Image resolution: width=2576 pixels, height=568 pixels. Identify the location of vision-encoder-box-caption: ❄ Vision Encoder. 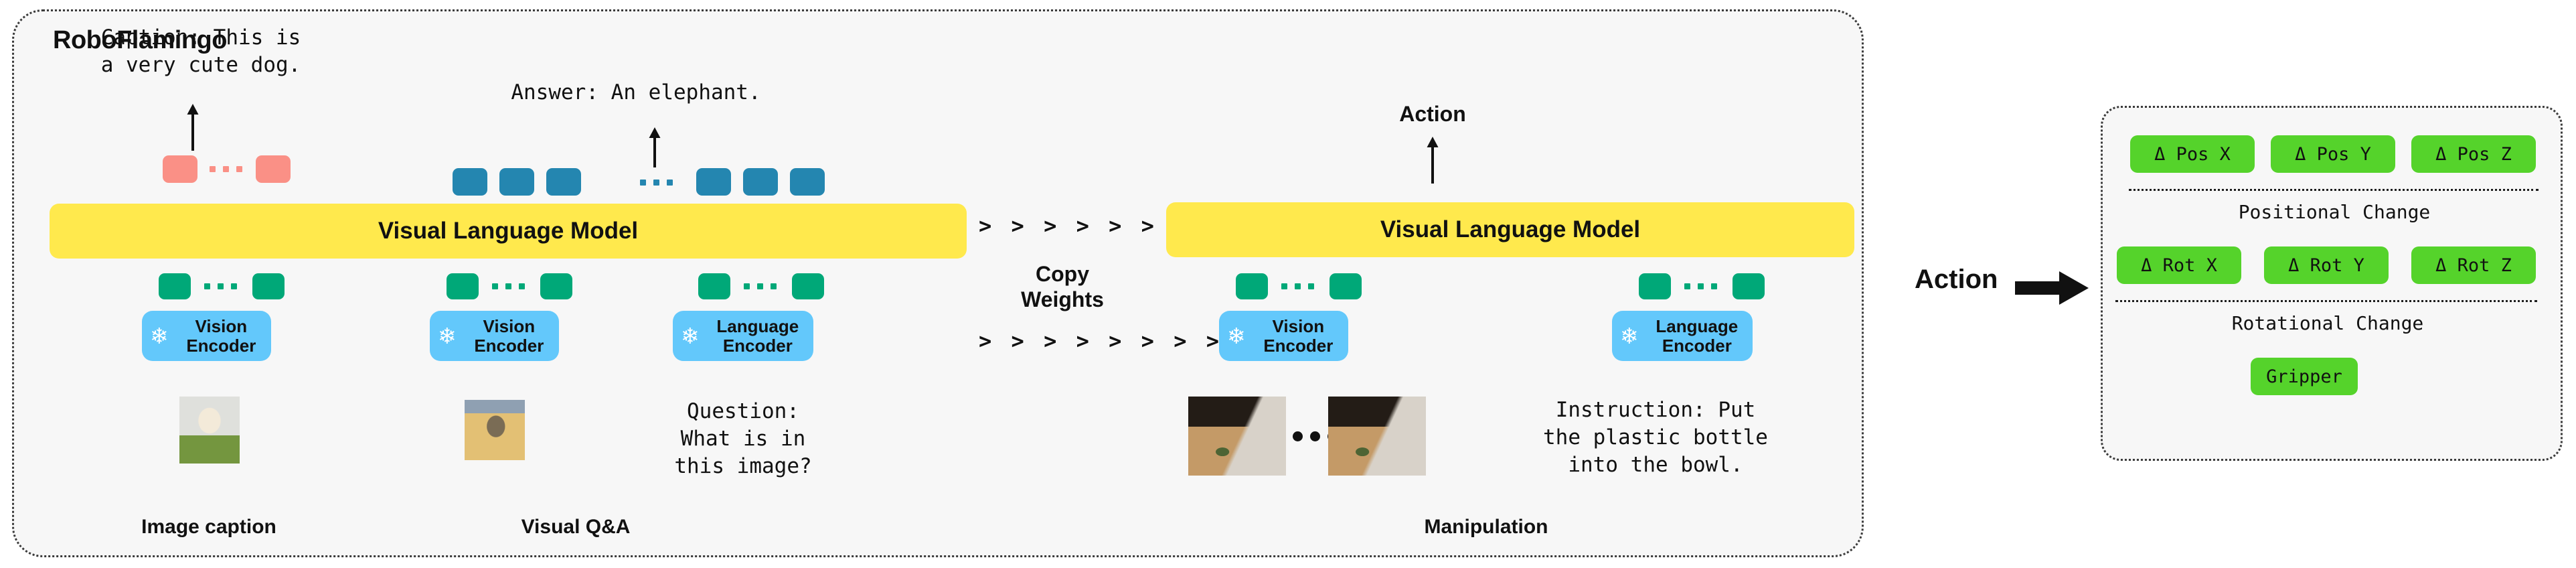
(207, 336).